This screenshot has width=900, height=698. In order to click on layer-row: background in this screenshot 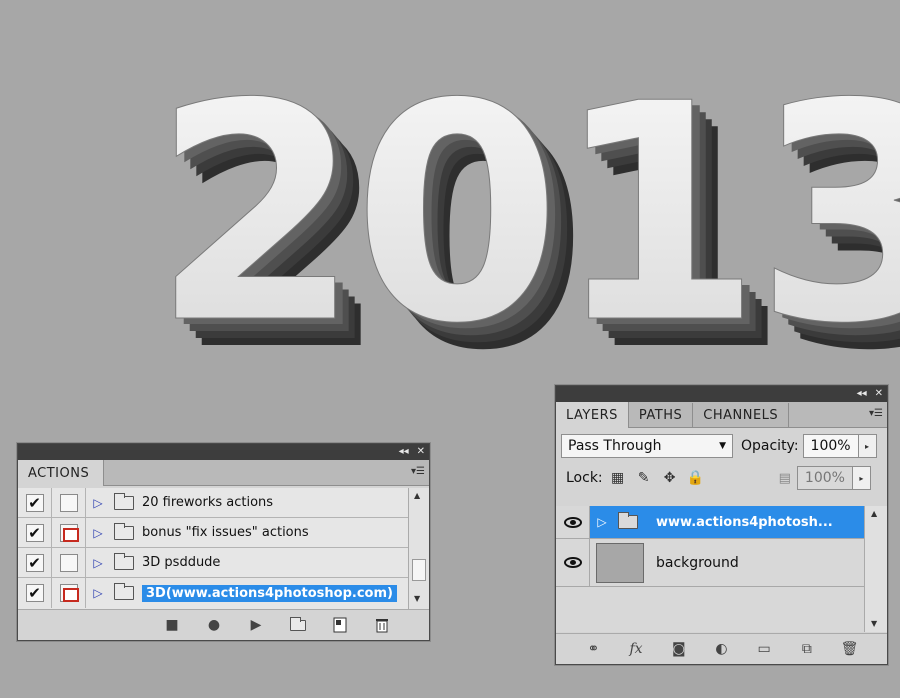, I will do `click(710, 563)`.